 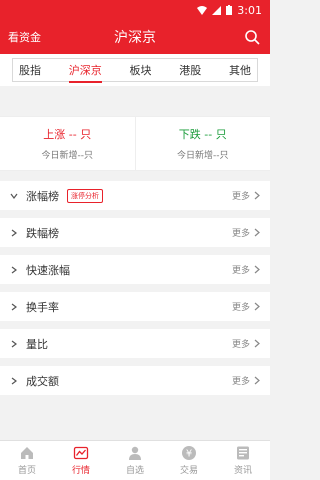 I want to click on list-item-gainers: 涨幅榜 涨停分析 更多, so click(x=135, y=195).